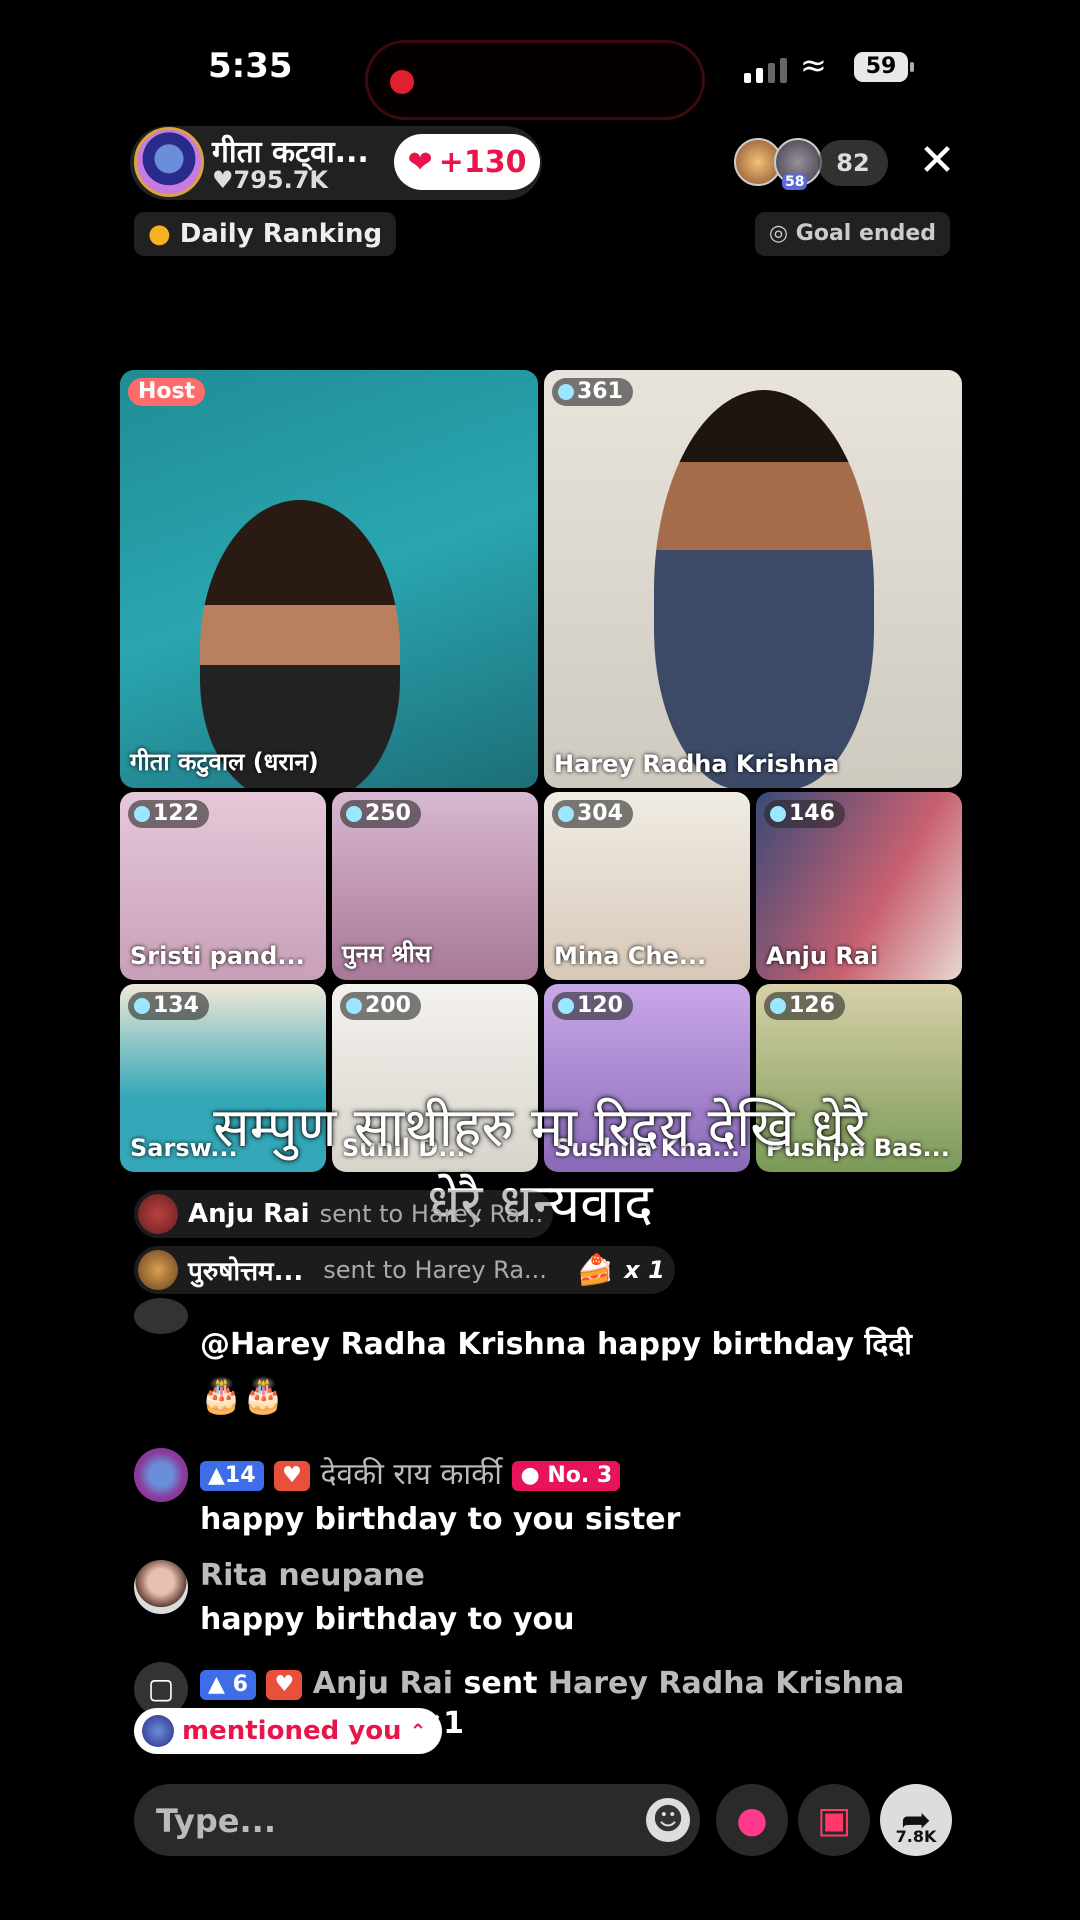 The width and height of the screenshot is (1080, 1920). Describe the element at coordinates (250, 66) in the screenshot. I see `clock: 5:35` at that location.